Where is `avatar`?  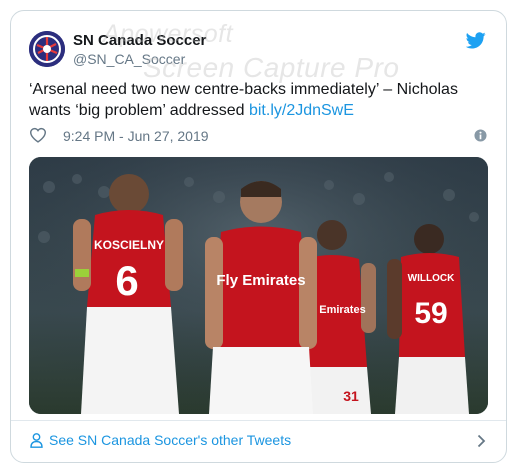 avatar is located at coordinates (47, 49).